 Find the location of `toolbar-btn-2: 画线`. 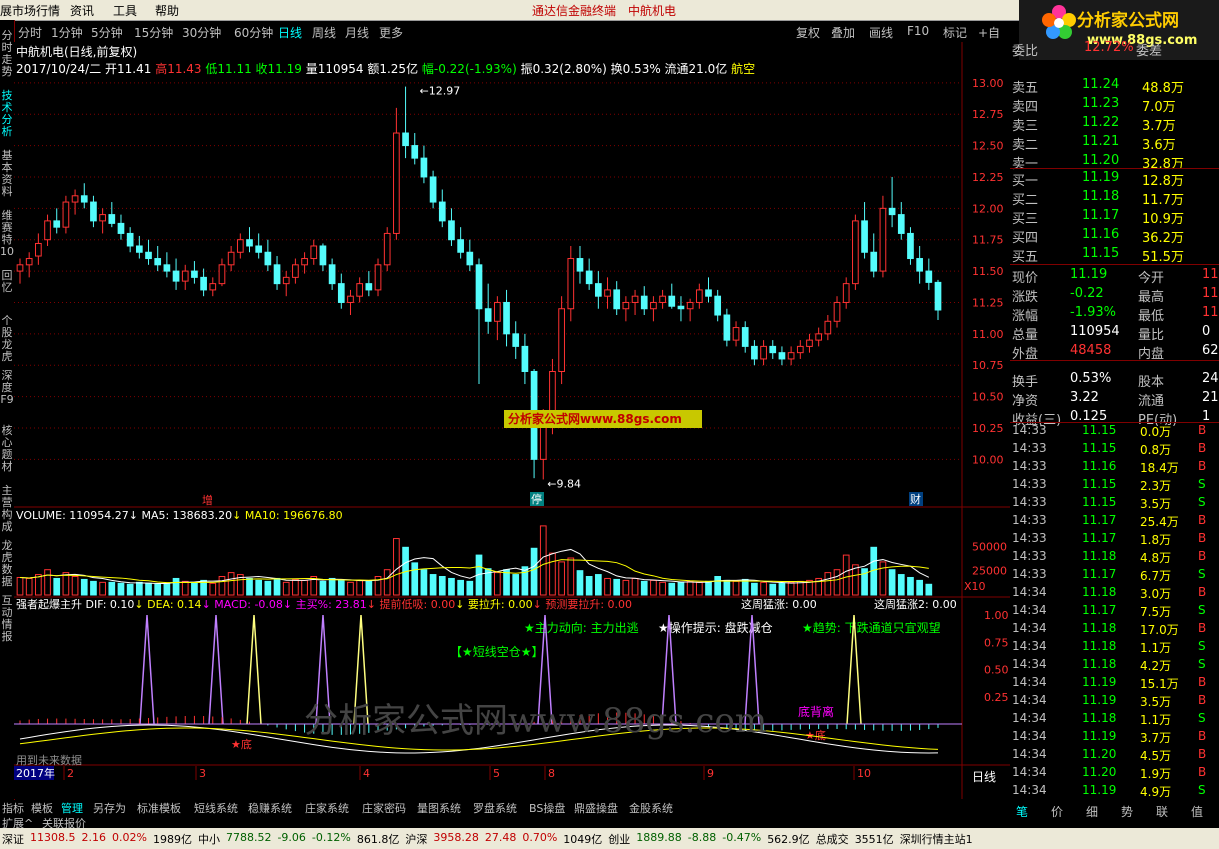

toolbar-btn-2: 画线 is located at coordinates (881, 32).